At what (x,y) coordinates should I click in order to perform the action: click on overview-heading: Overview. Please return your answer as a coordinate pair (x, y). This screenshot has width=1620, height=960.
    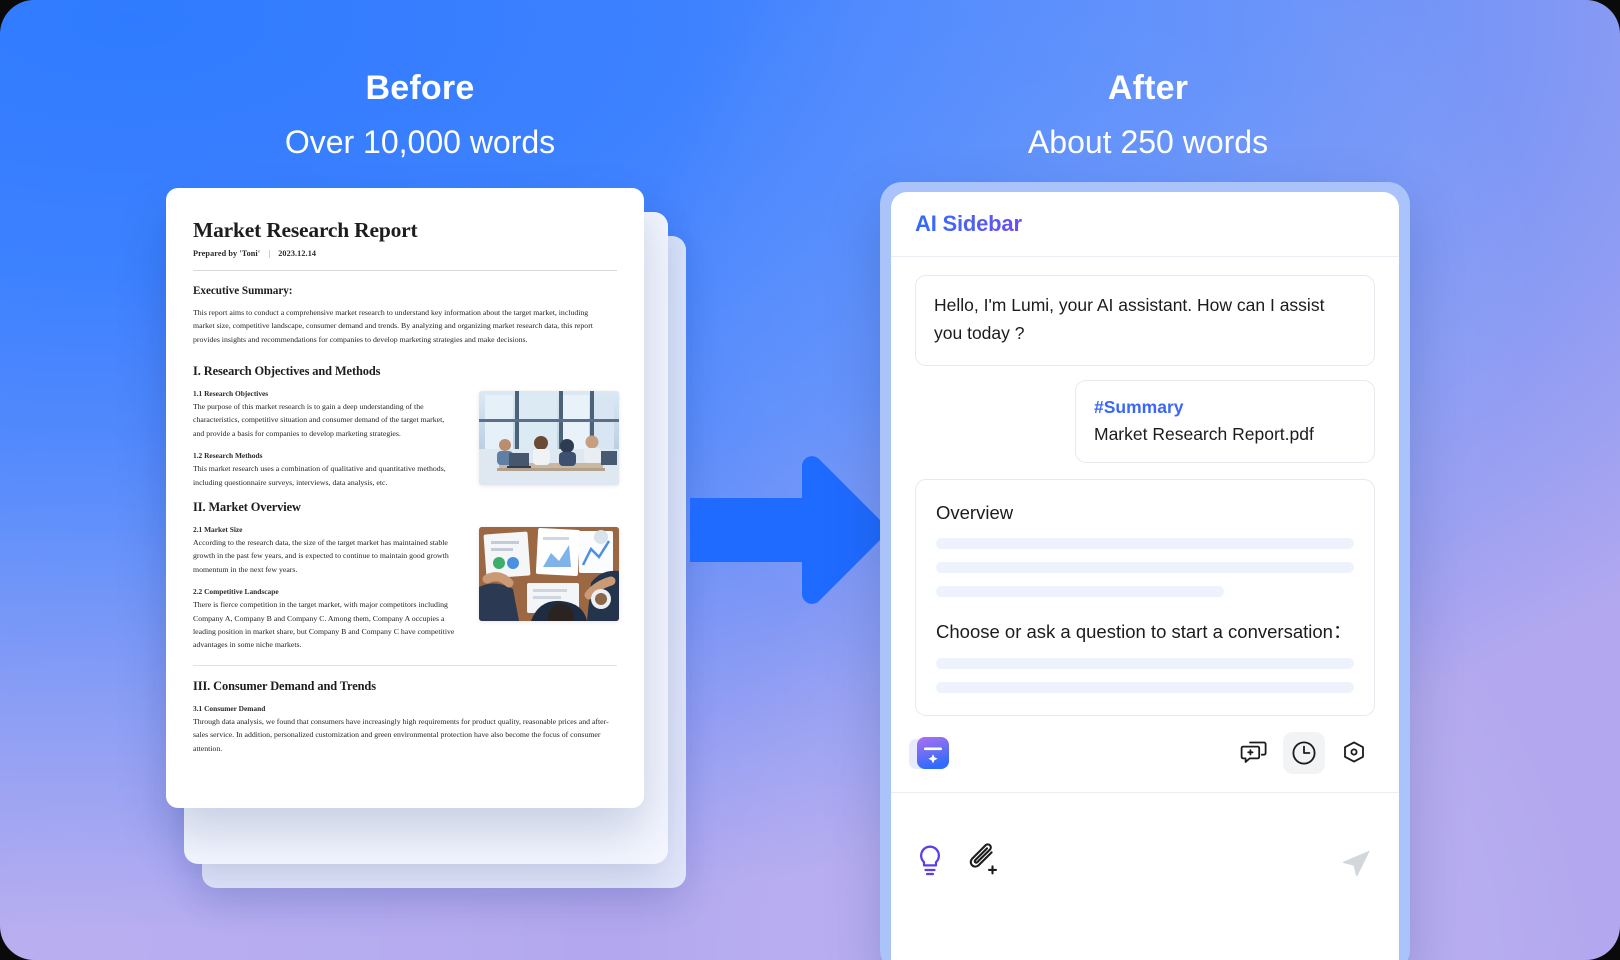
    Looking at the image, I should click on (975, 512).